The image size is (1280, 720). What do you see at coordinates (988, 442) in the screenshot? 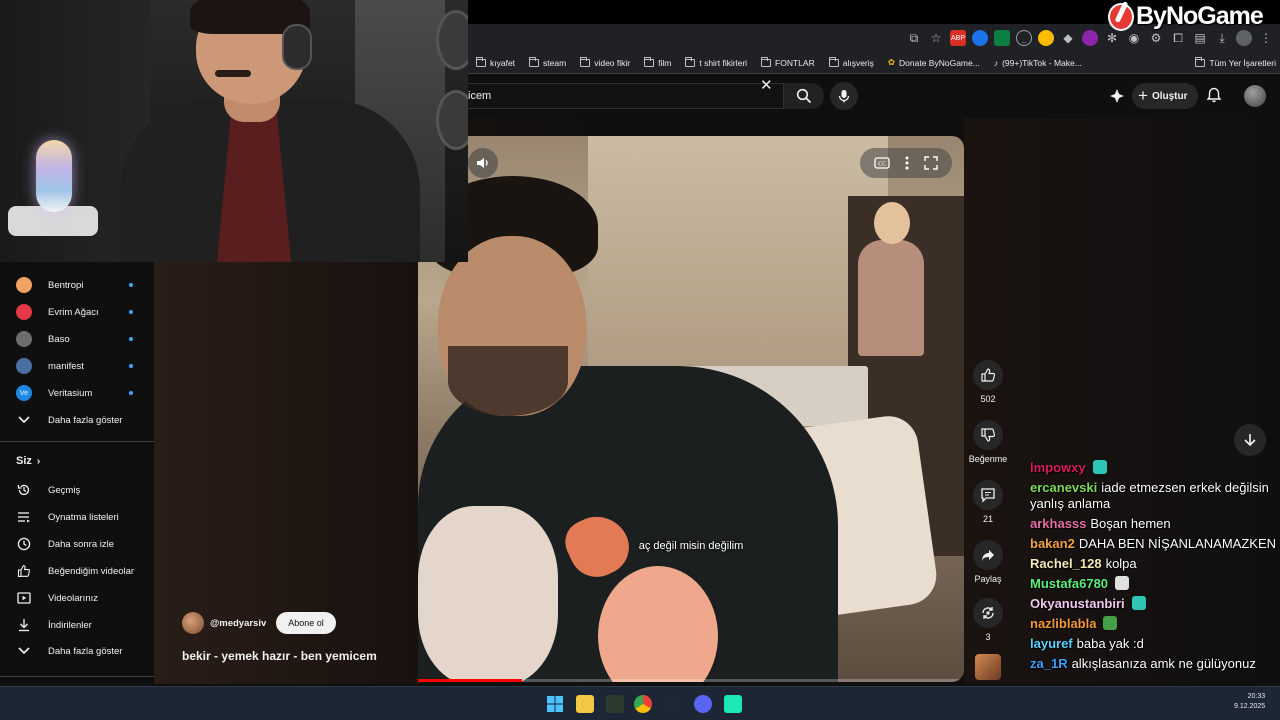
I see `dislike-button: Beğenme` at bounding box center [988, 442].